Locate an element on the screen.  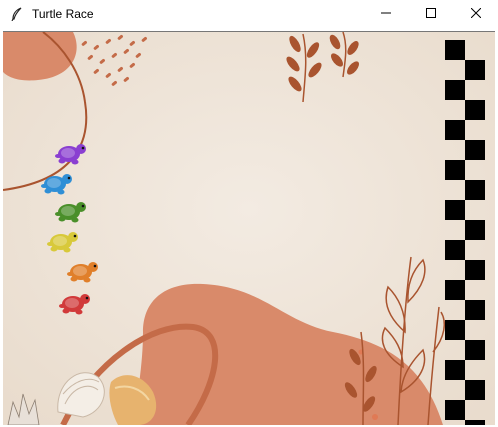
close-button is located at coordinates (475, 14).